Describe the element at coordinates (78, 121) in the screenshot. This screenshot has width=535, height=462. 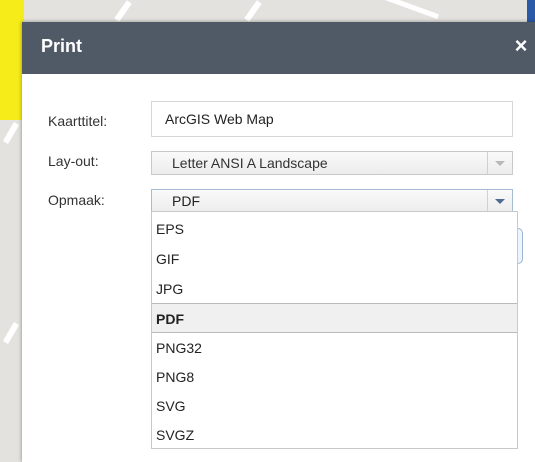
I see `map-title-label: Kaarttitel:` at that location.